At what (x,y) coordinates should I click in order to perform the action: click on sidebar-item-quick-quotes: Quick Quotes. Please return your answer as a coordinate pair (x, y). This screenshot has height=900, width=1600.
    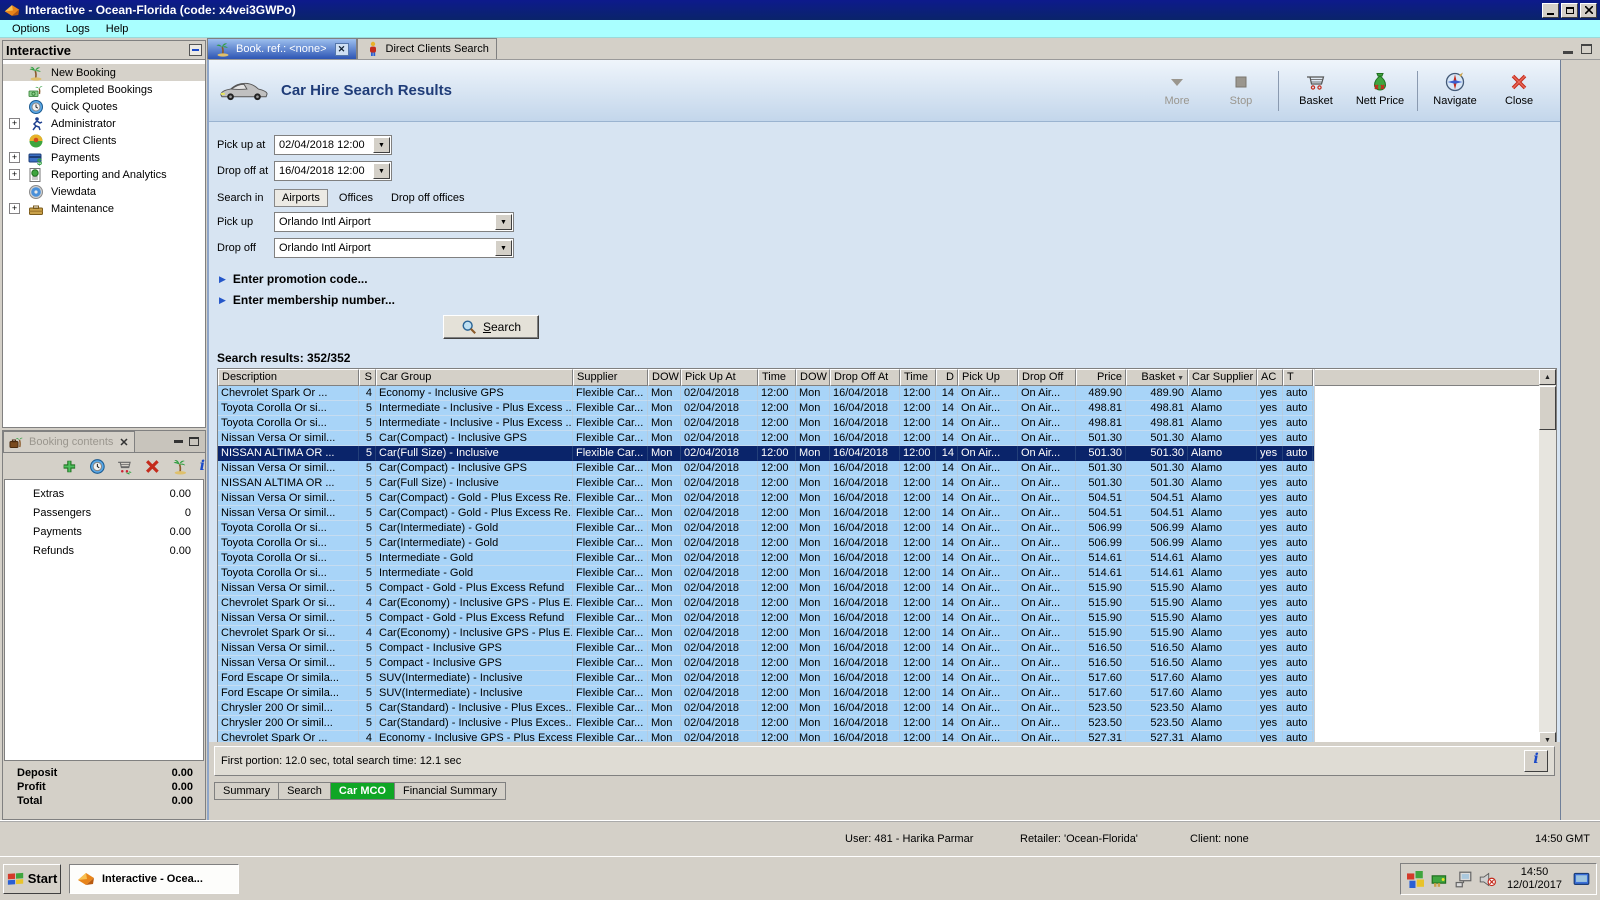
    Looking at the image, I should click on (104, 106).